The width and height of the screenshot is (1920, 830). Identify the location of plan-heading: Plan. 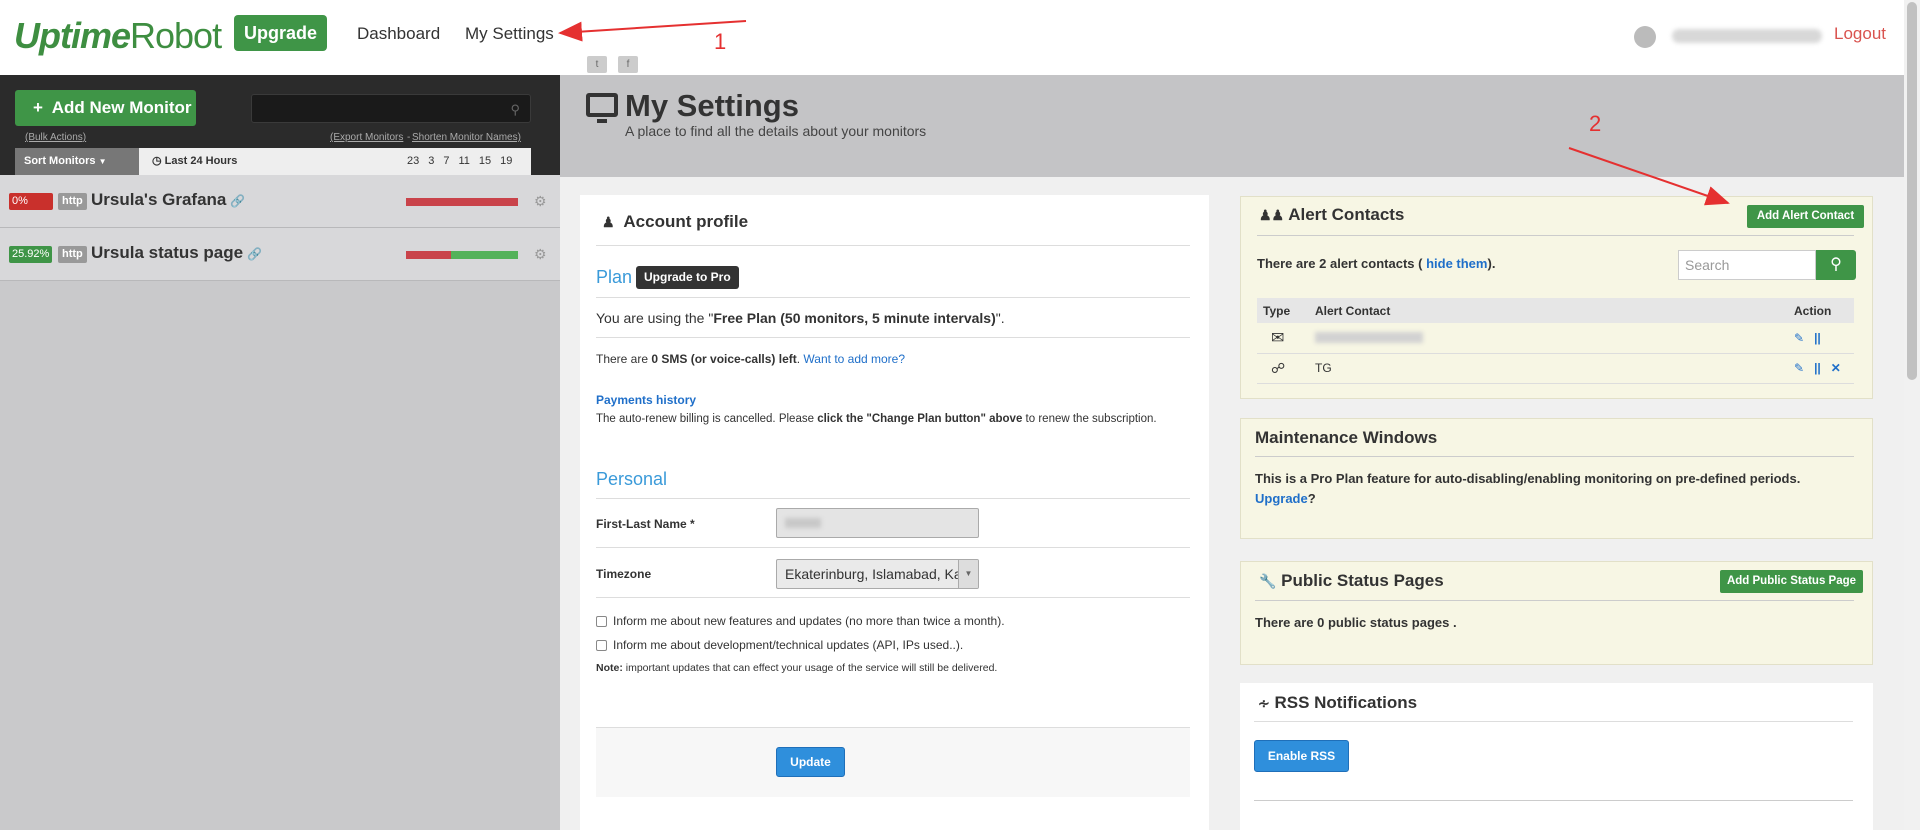
(614, 277).